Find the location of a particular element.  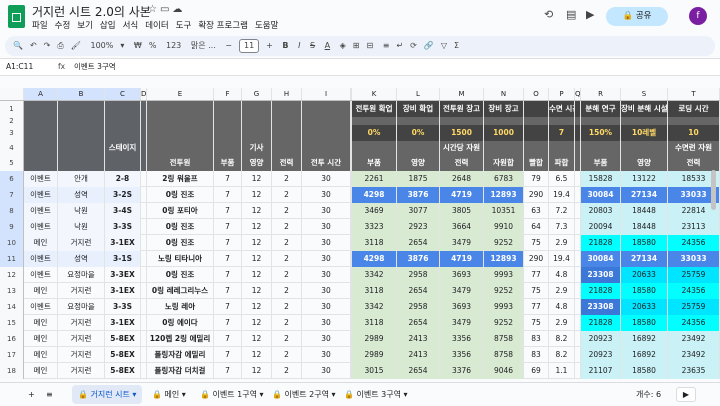

cell-P4 is located at coordinates (562, 148).